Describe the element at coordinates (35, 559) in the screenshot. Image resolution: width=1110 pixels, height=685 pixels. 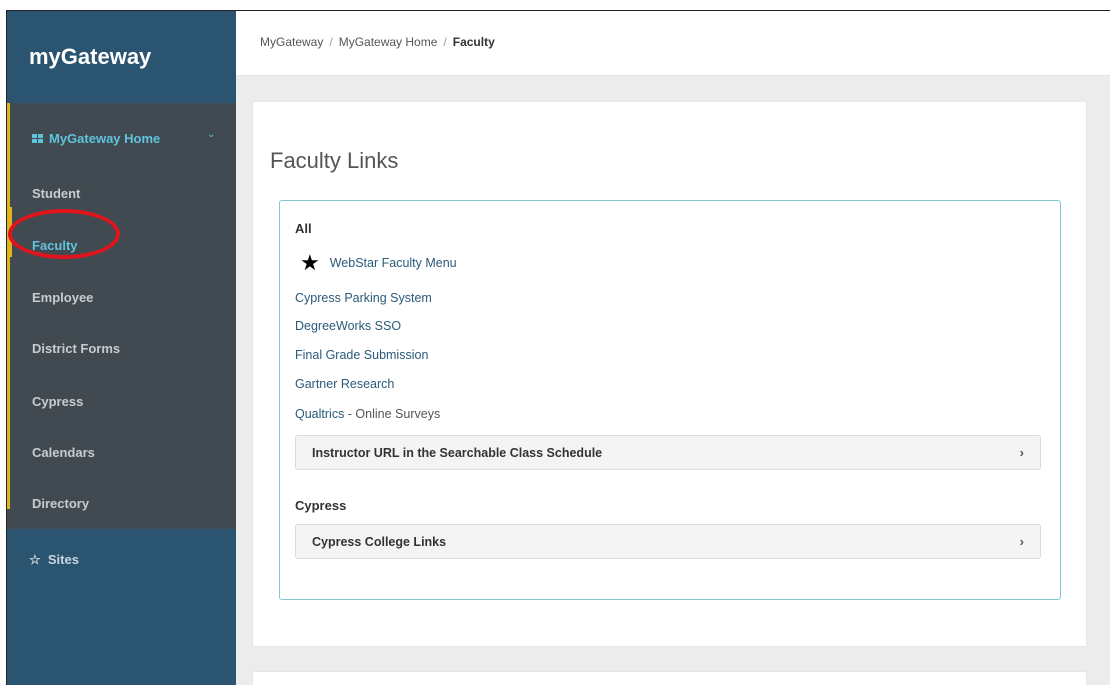
I see `star-outline-icon: ☆` at that location.